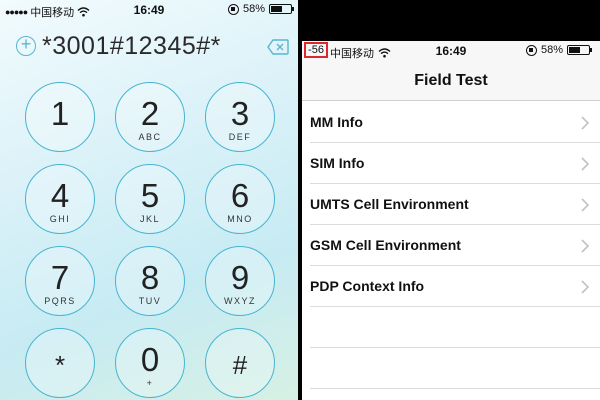 This screenshot has height=400, width=600. Describe the element at coordinates (385, 245) in the screenshot. I see `menu-item-label: GSM Cell Environment` at that location.